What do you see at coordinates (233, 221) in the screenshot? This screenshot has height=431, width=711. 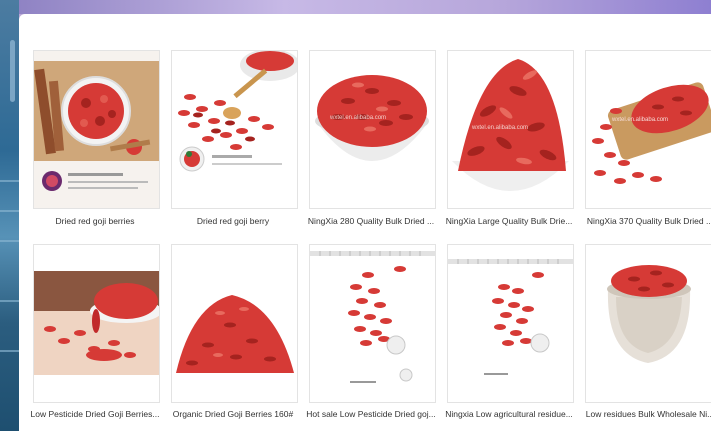 I see `result-caption: Dried red goji berry` at bounding box center [233, 221].